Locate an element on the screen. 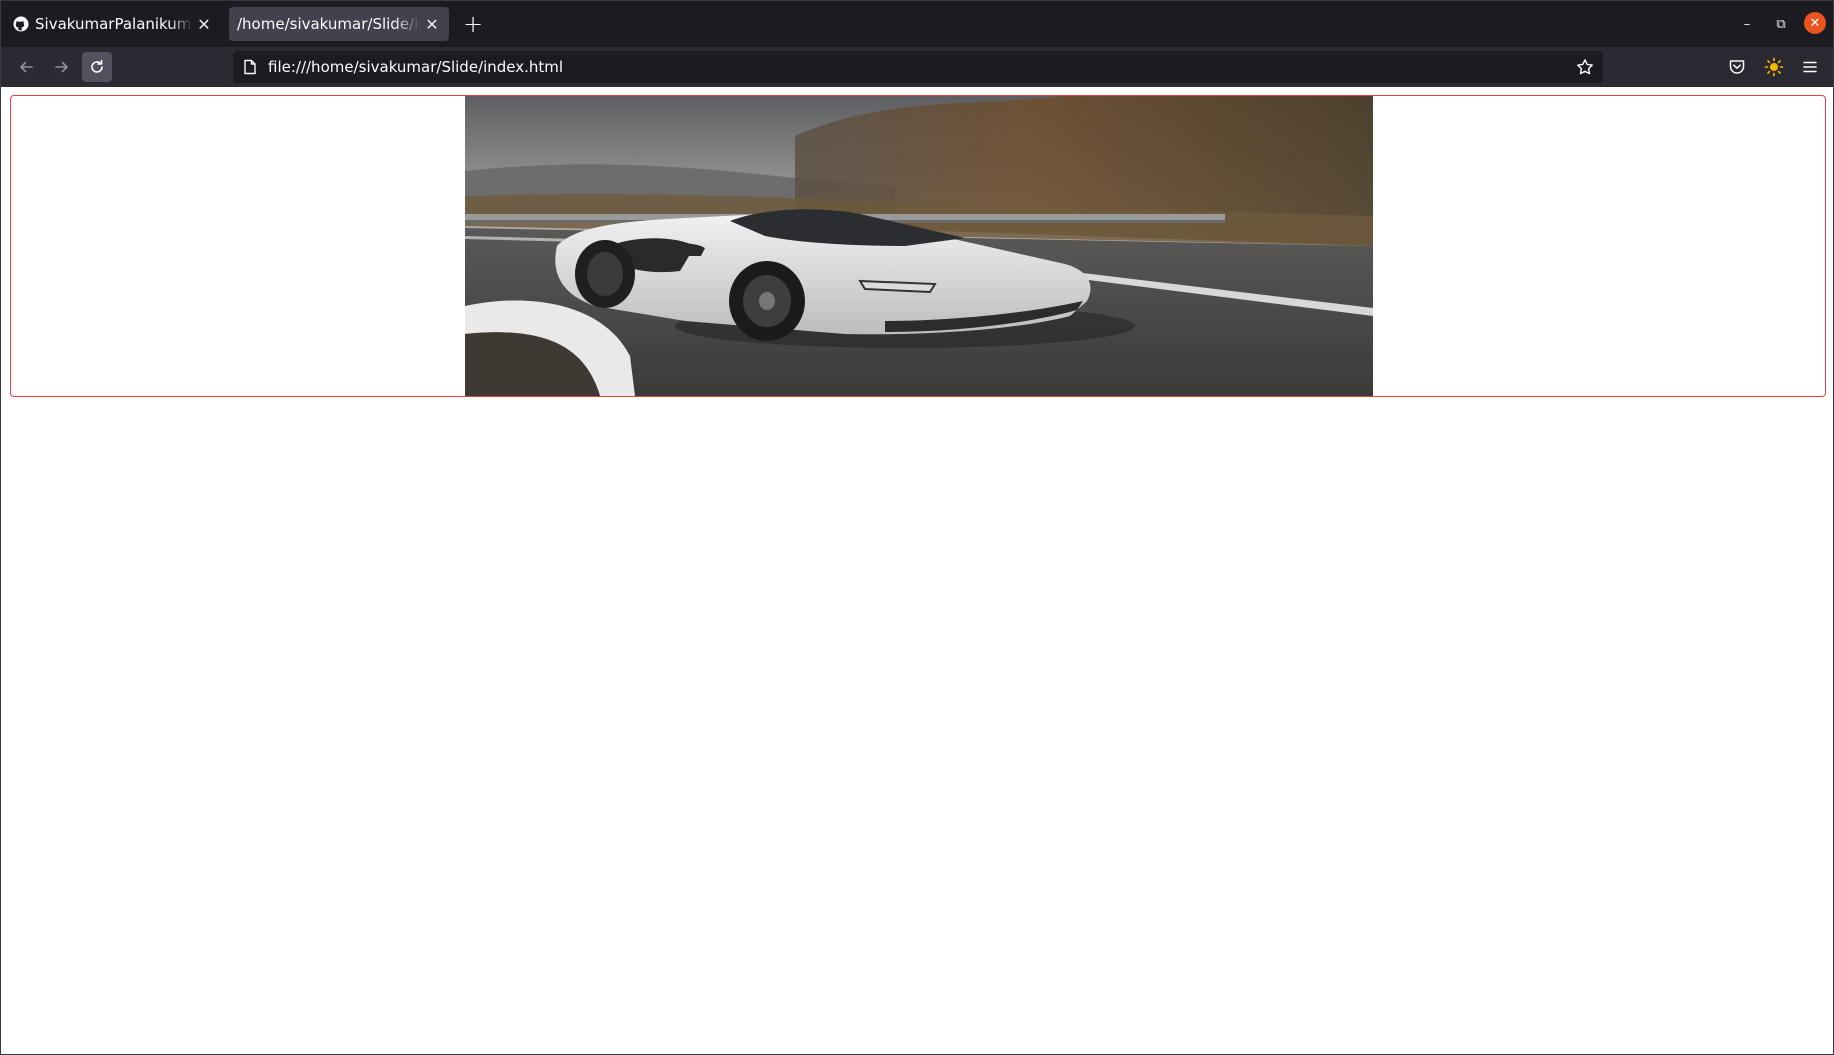 This screenshot has width=1834, height=1055. reload-button is located at coordinates (97, 67).